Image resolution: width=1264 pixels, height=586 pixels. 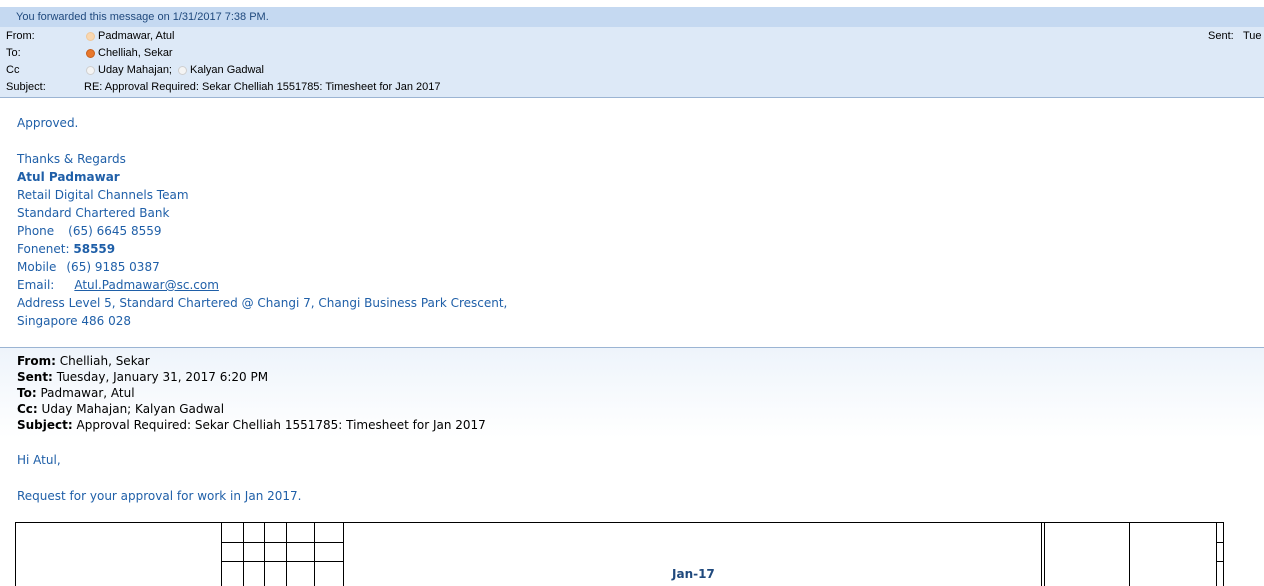 I want to click on fwd-from-value: Chelliah, Sekar, so click(x=104, y=361).